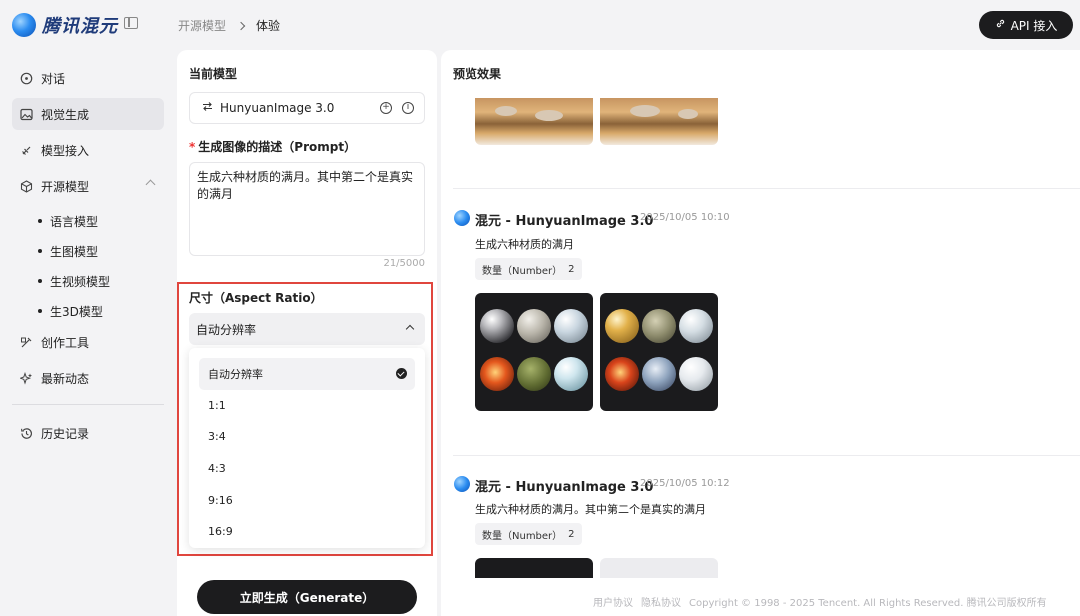 The image size is (1080, 616). I want to click on sidebar-item-visual-generation: 视觉生成, so click(88, 114).